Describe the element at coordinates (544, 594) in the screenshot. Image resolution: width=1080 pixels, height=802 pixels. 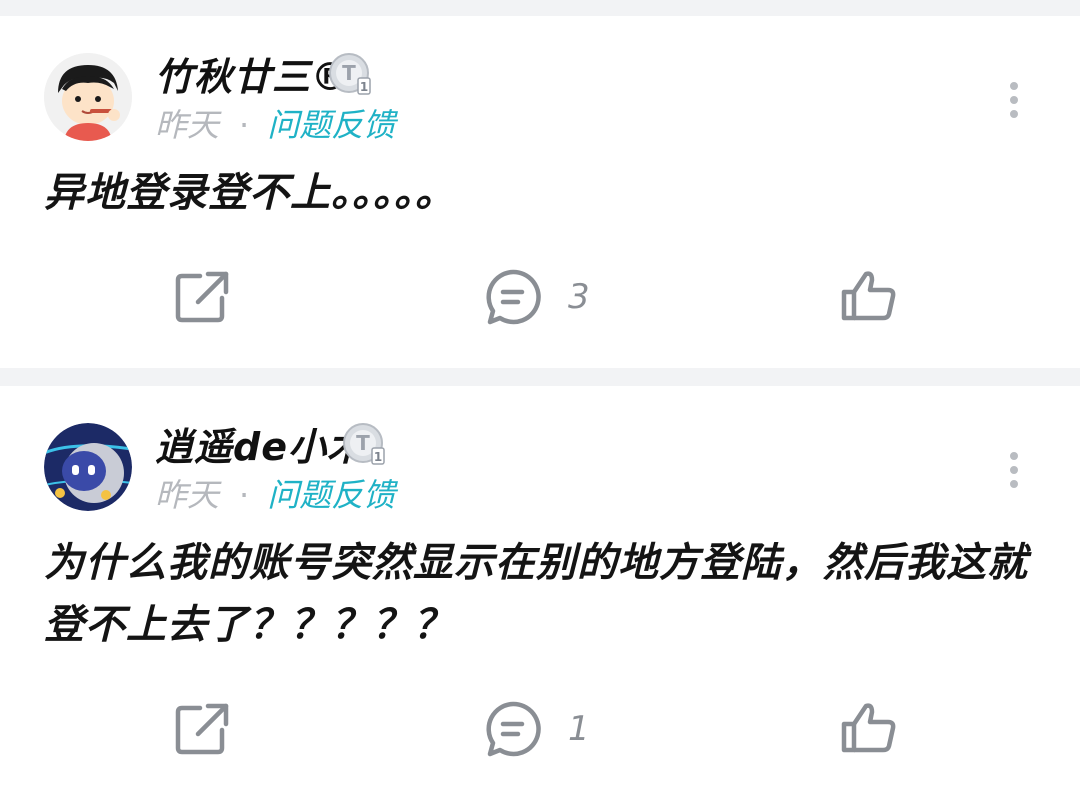
I see `post-content: 为什么我的账号突然显示在别的地方登陆，然后我这就登不上去了？？？？？` at that location.